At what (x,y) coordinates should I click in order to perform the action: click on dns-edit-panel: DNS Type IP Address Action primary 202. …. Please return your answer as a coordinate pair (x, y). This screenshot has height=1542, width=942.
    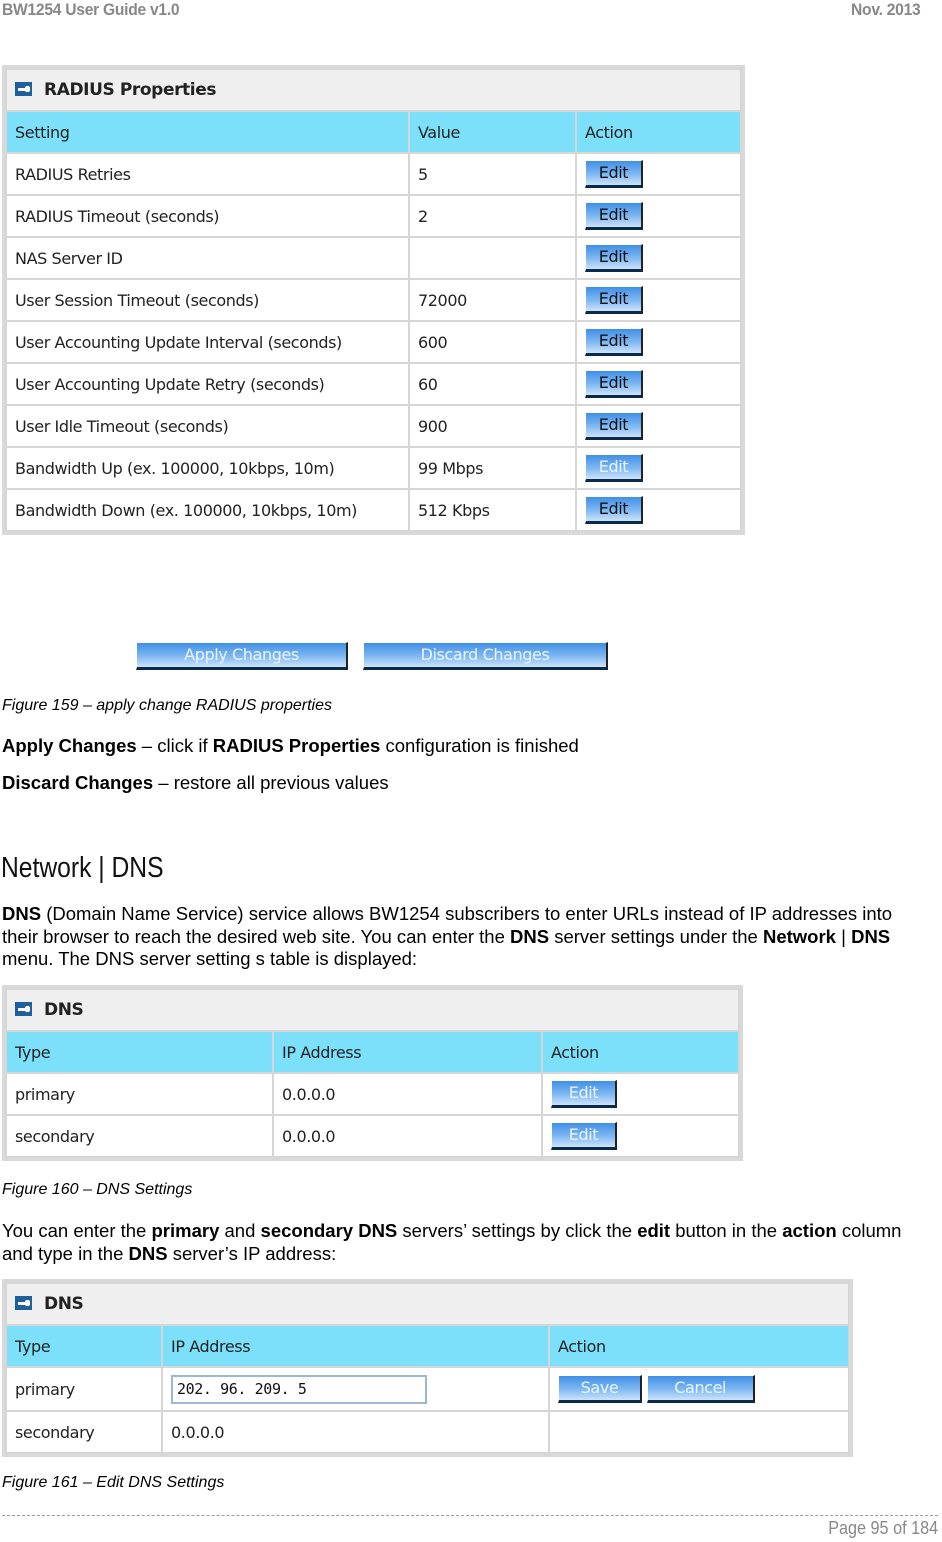
    Looking at the image, I should click on (427, 1368).